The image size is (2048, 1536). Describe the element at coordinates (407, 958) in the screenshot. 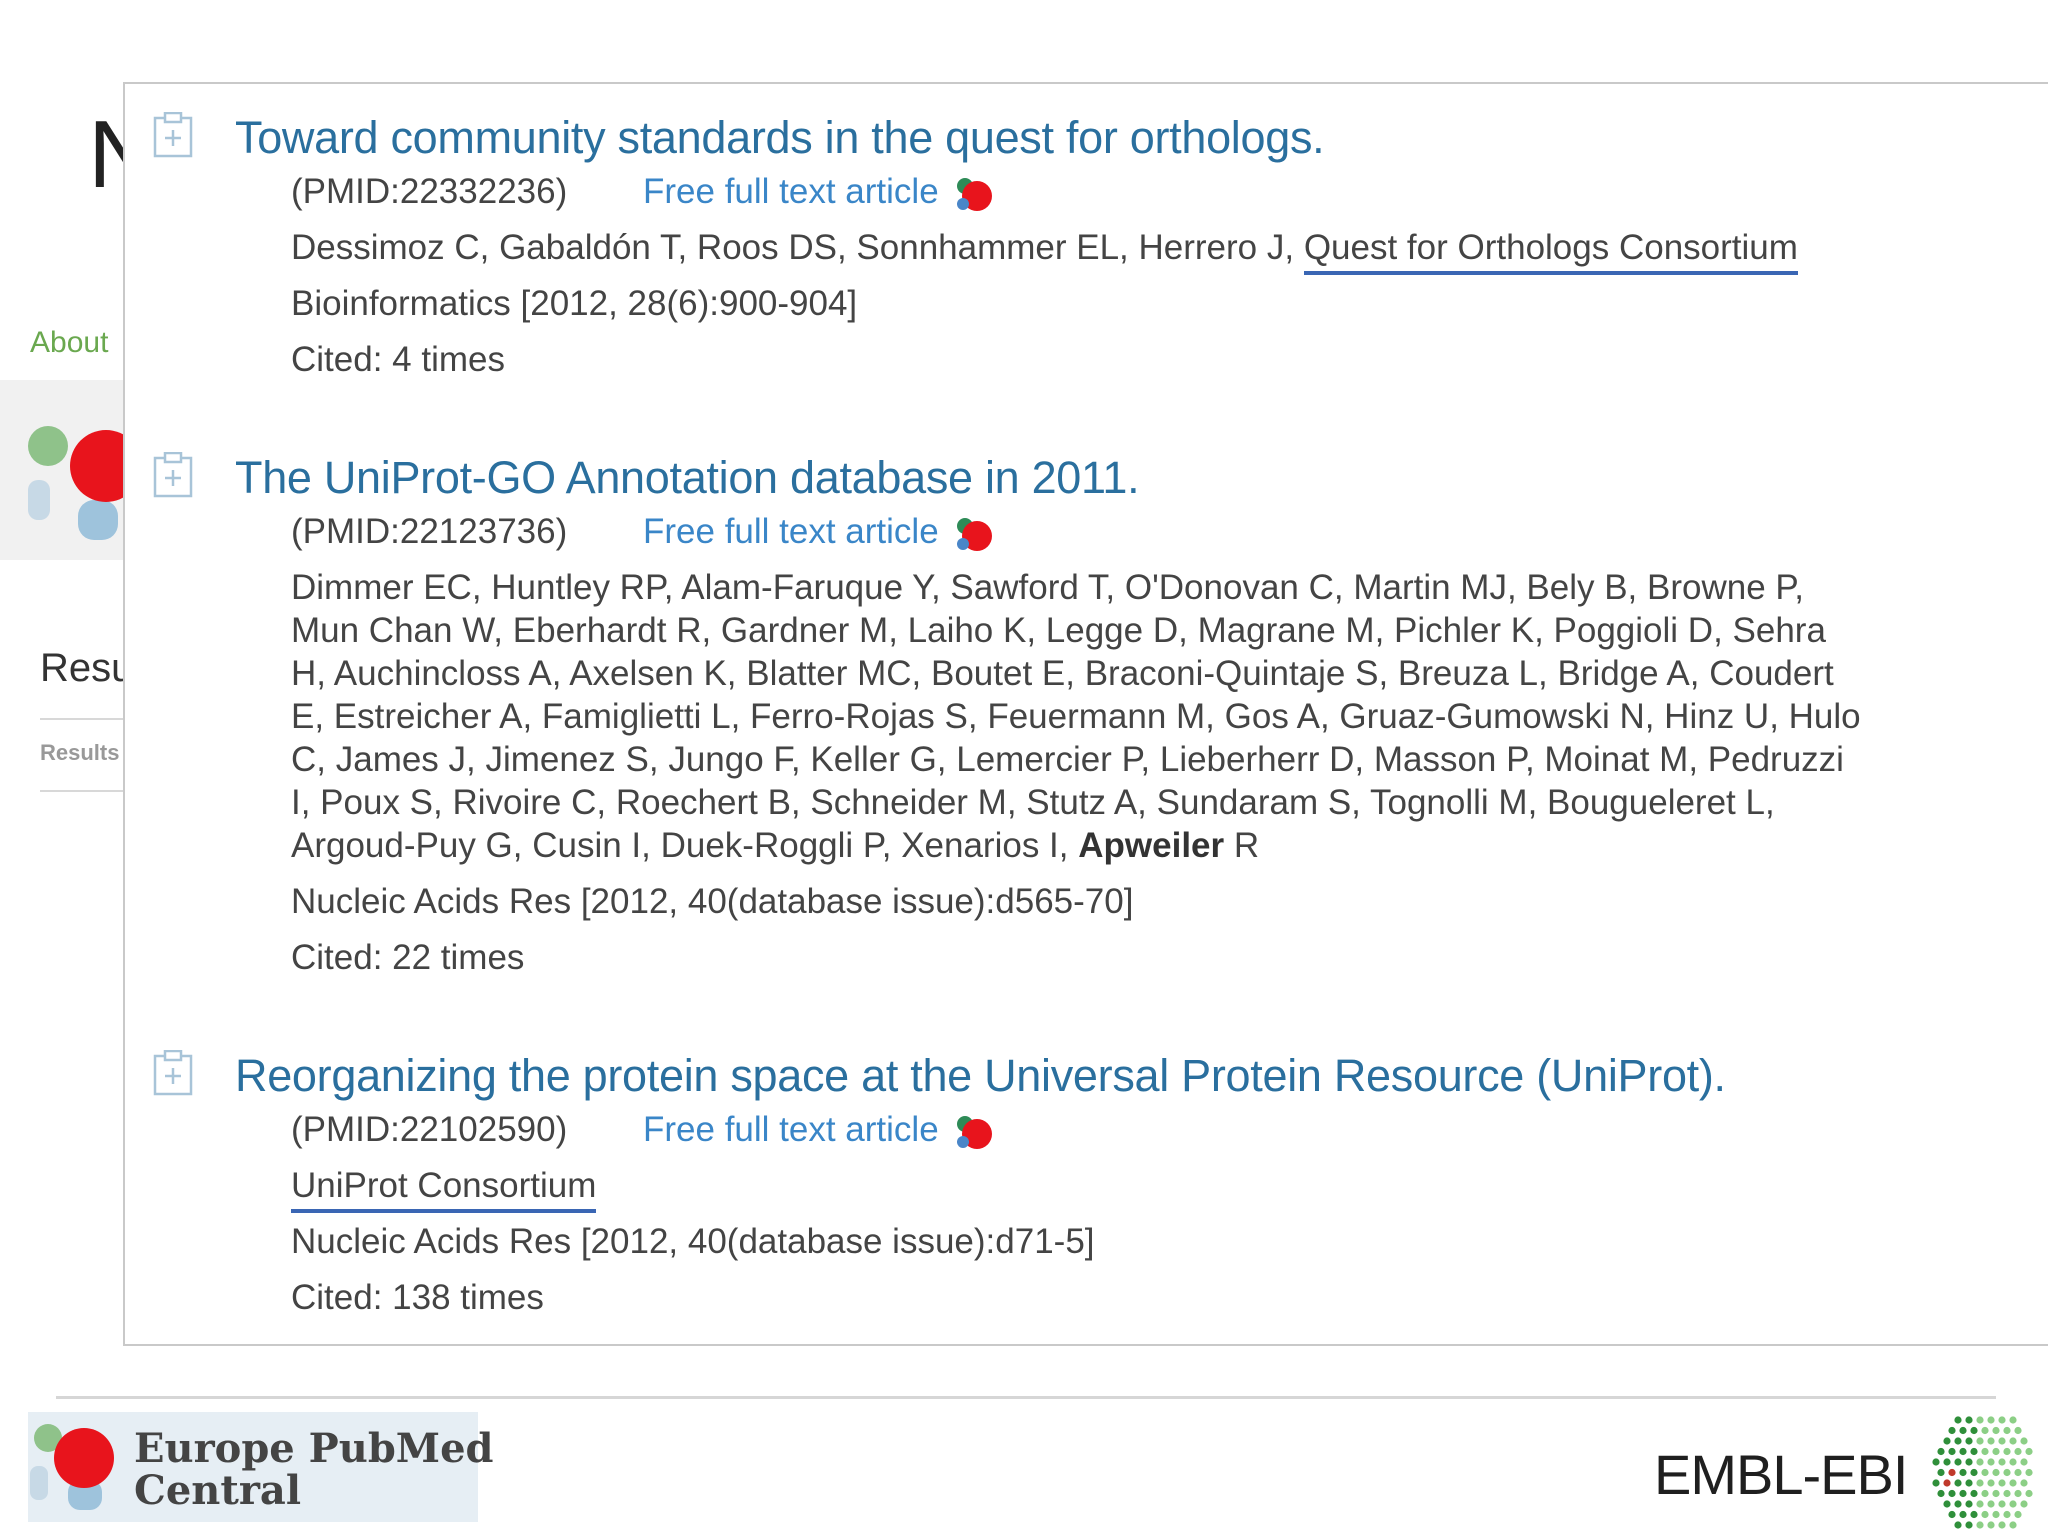

I see `cited-count: Cited: 22 times` at that location.